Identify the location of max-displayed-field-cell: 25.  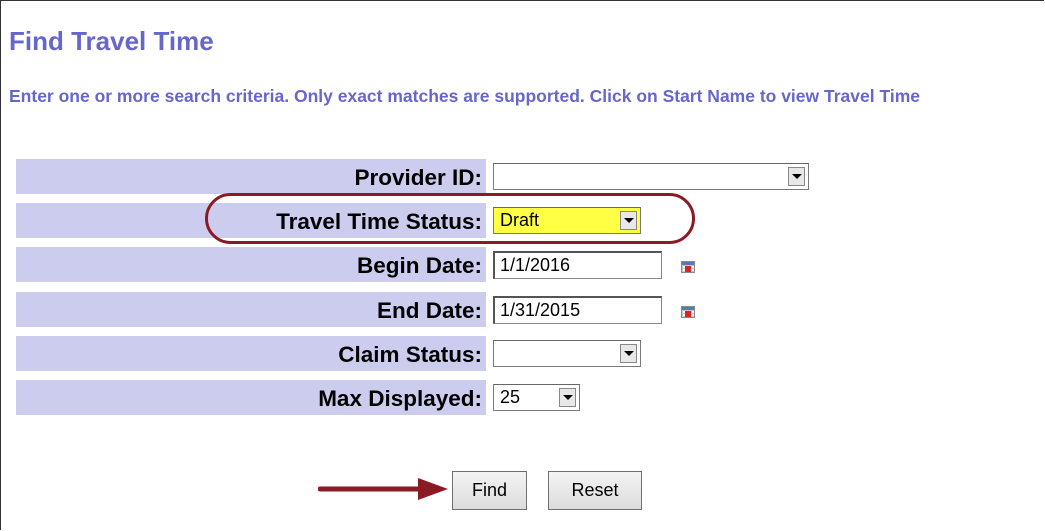
(767, 397).